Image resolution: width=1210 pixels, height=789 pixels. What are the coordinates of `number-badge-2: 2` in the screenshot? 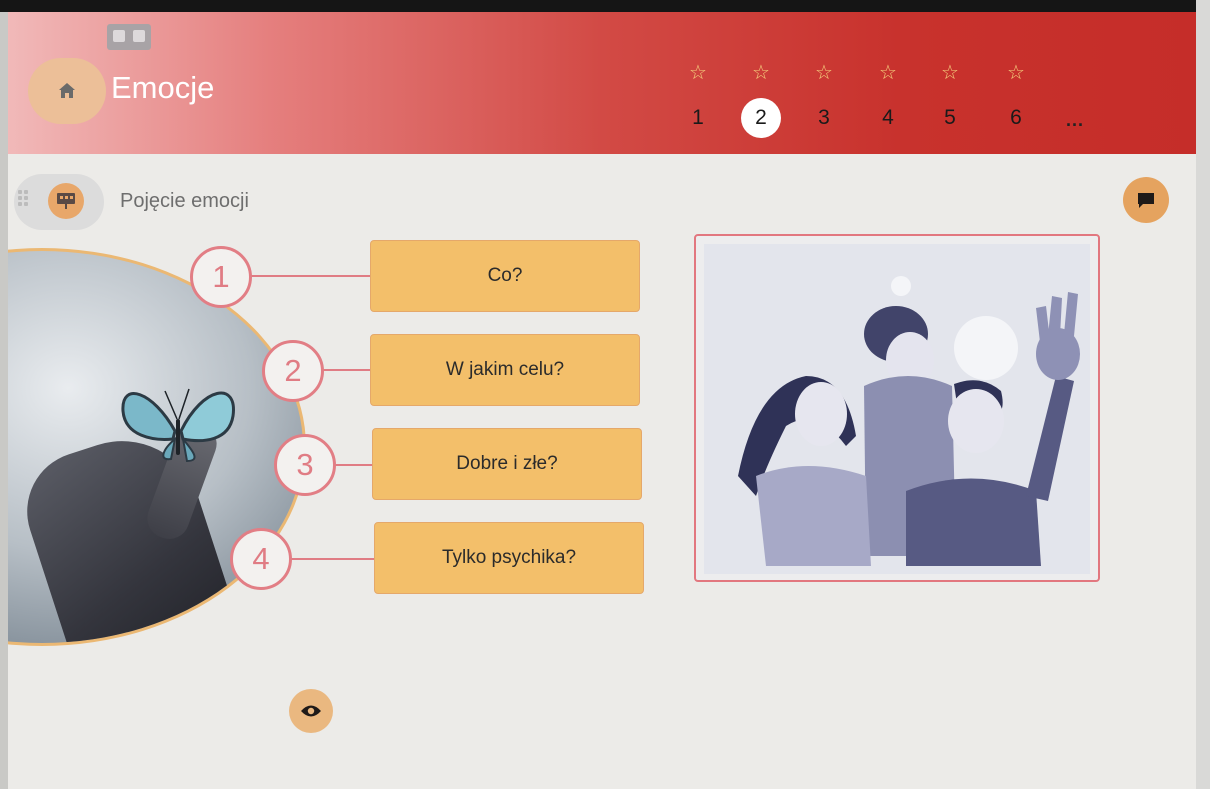 It's located at (293, 371).